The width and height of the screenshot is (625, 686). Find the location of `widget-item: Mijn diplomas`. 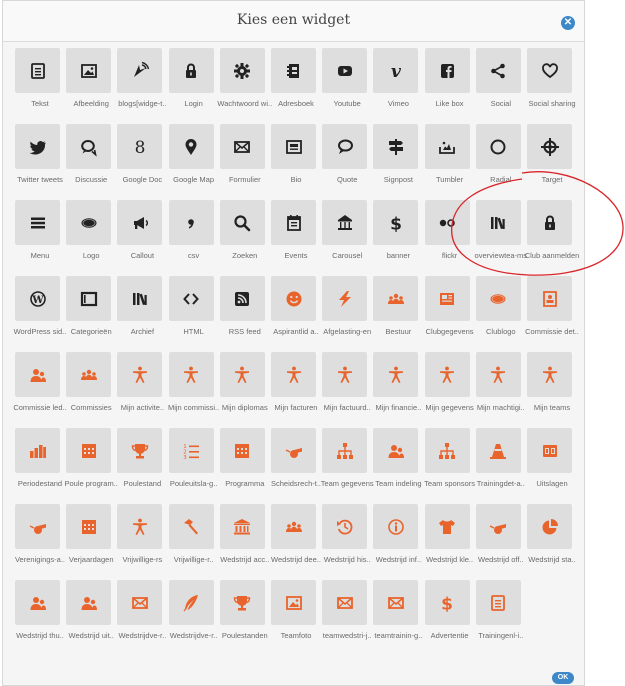

widget-item: Mijn diplomas is located at coordinates (245, 390).